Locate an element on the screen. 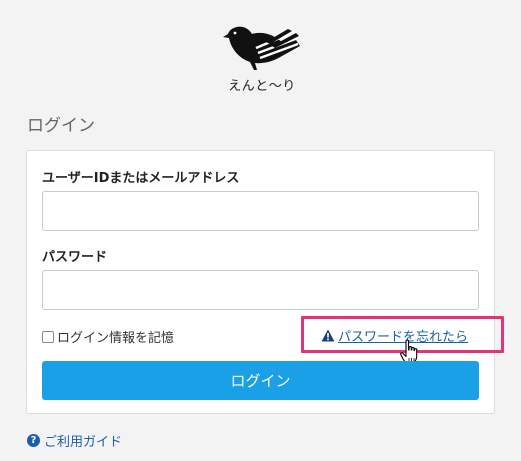  remember-me: ログイン情報を記憶 is located at coordinates (108, 336).